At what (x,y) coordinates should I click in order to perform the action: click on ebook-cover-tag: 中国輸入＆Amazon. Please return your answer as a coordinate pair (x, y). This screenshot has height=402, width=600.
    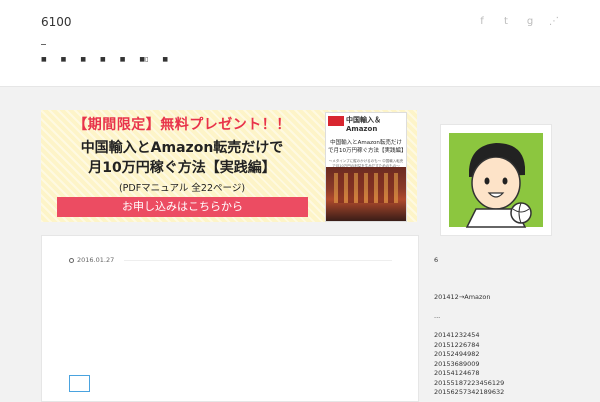
    Looking at the image, I should click on (363, 124).